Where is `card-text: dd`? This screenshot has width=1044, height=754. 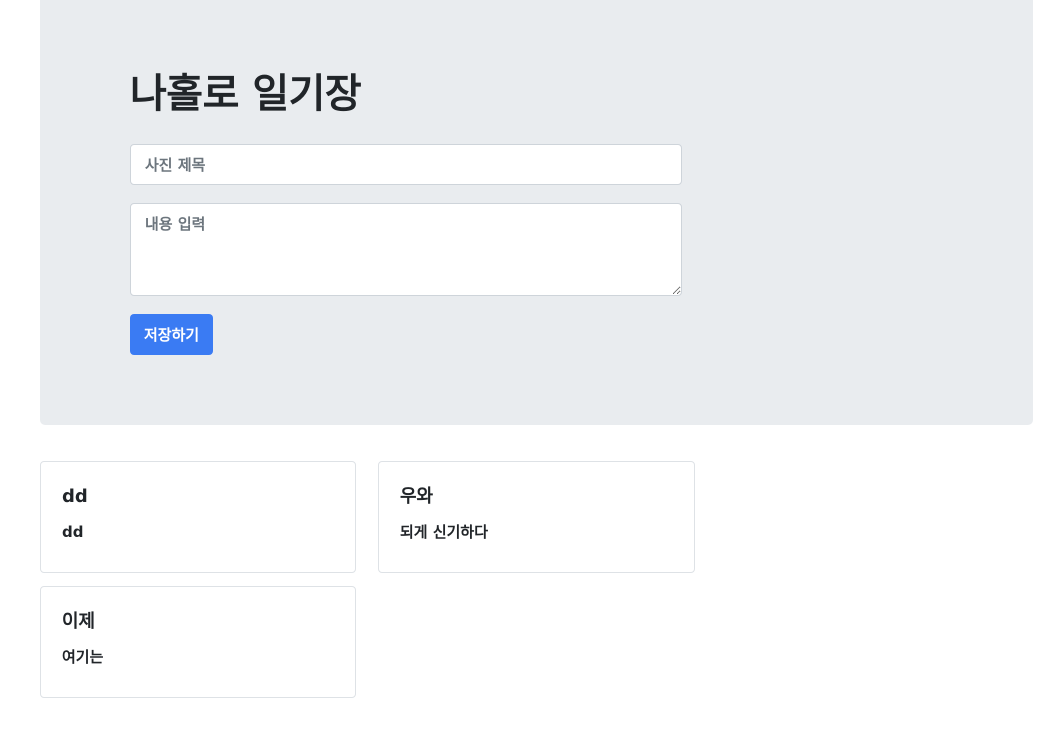
card-text: dd is located at coordinates (73, 532).